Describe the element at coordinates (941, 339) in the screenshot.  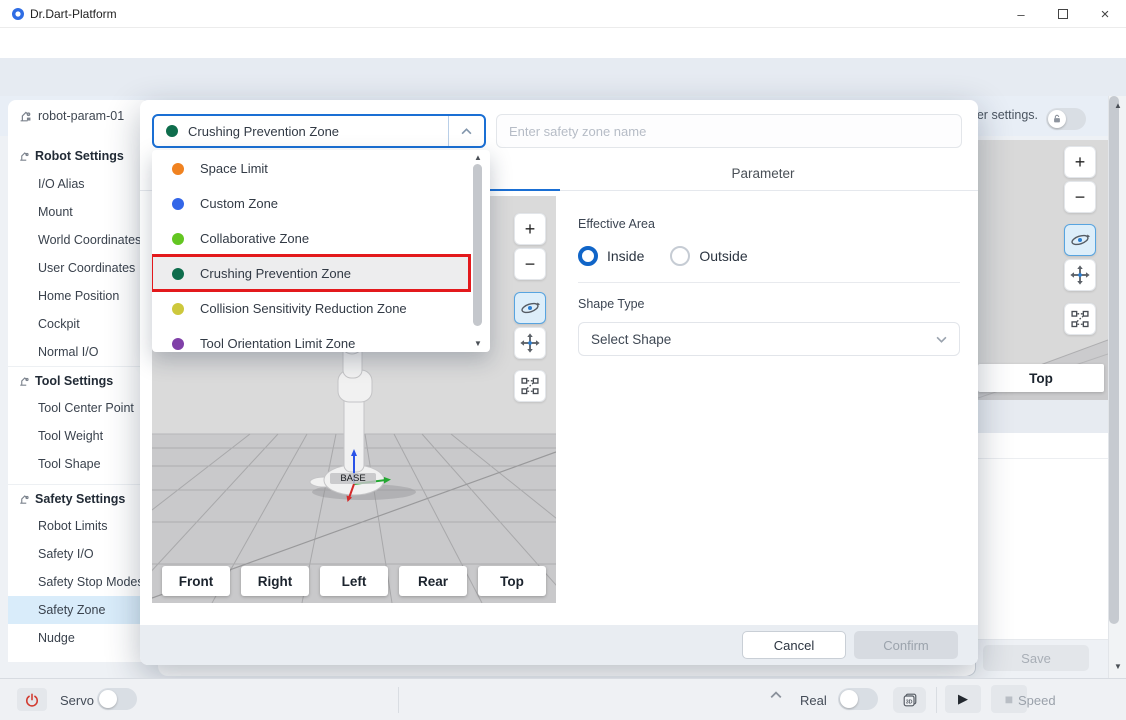
I see `chevron-down-icon` at that location.